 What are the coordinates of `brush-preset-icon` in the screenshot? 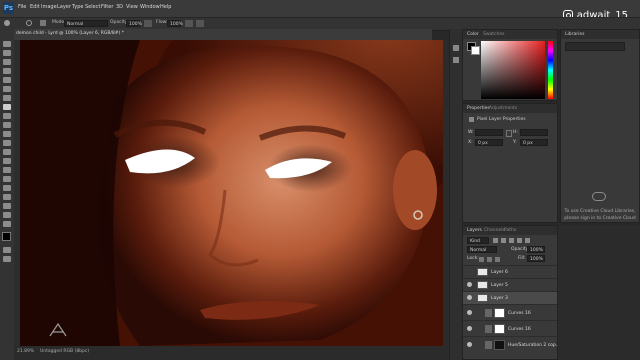 It's located at (29, 23).